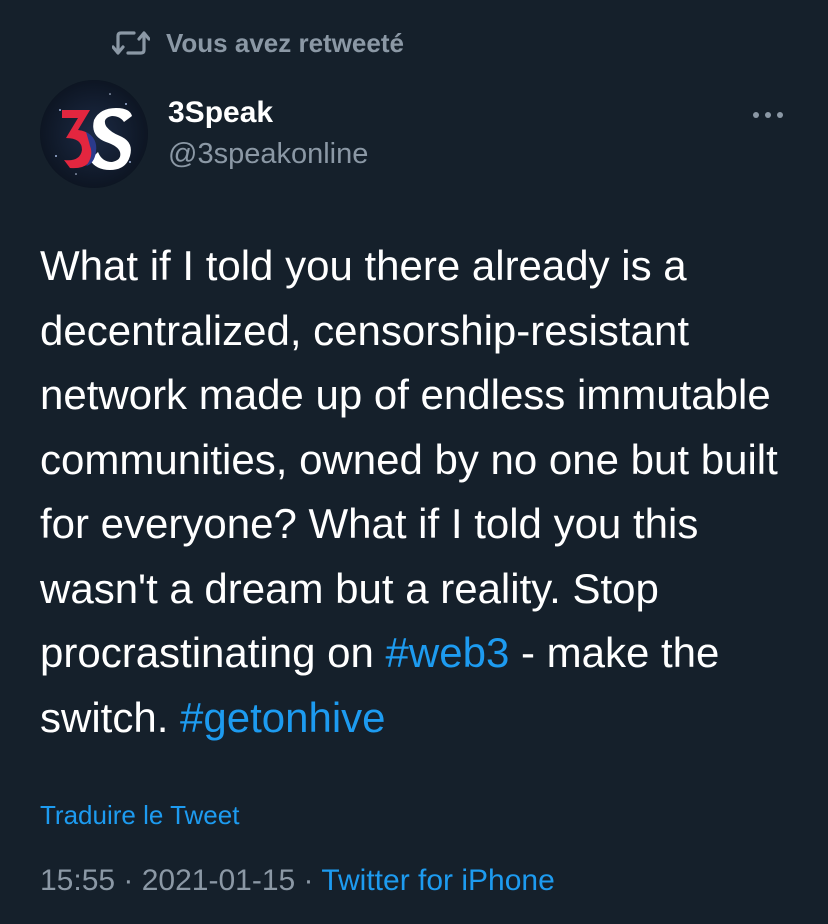  What do you see at coordinates (285, 42) in the screenshot?
I see `retweet-label: Vous avez retweeté` at bounding box center [285, 42].